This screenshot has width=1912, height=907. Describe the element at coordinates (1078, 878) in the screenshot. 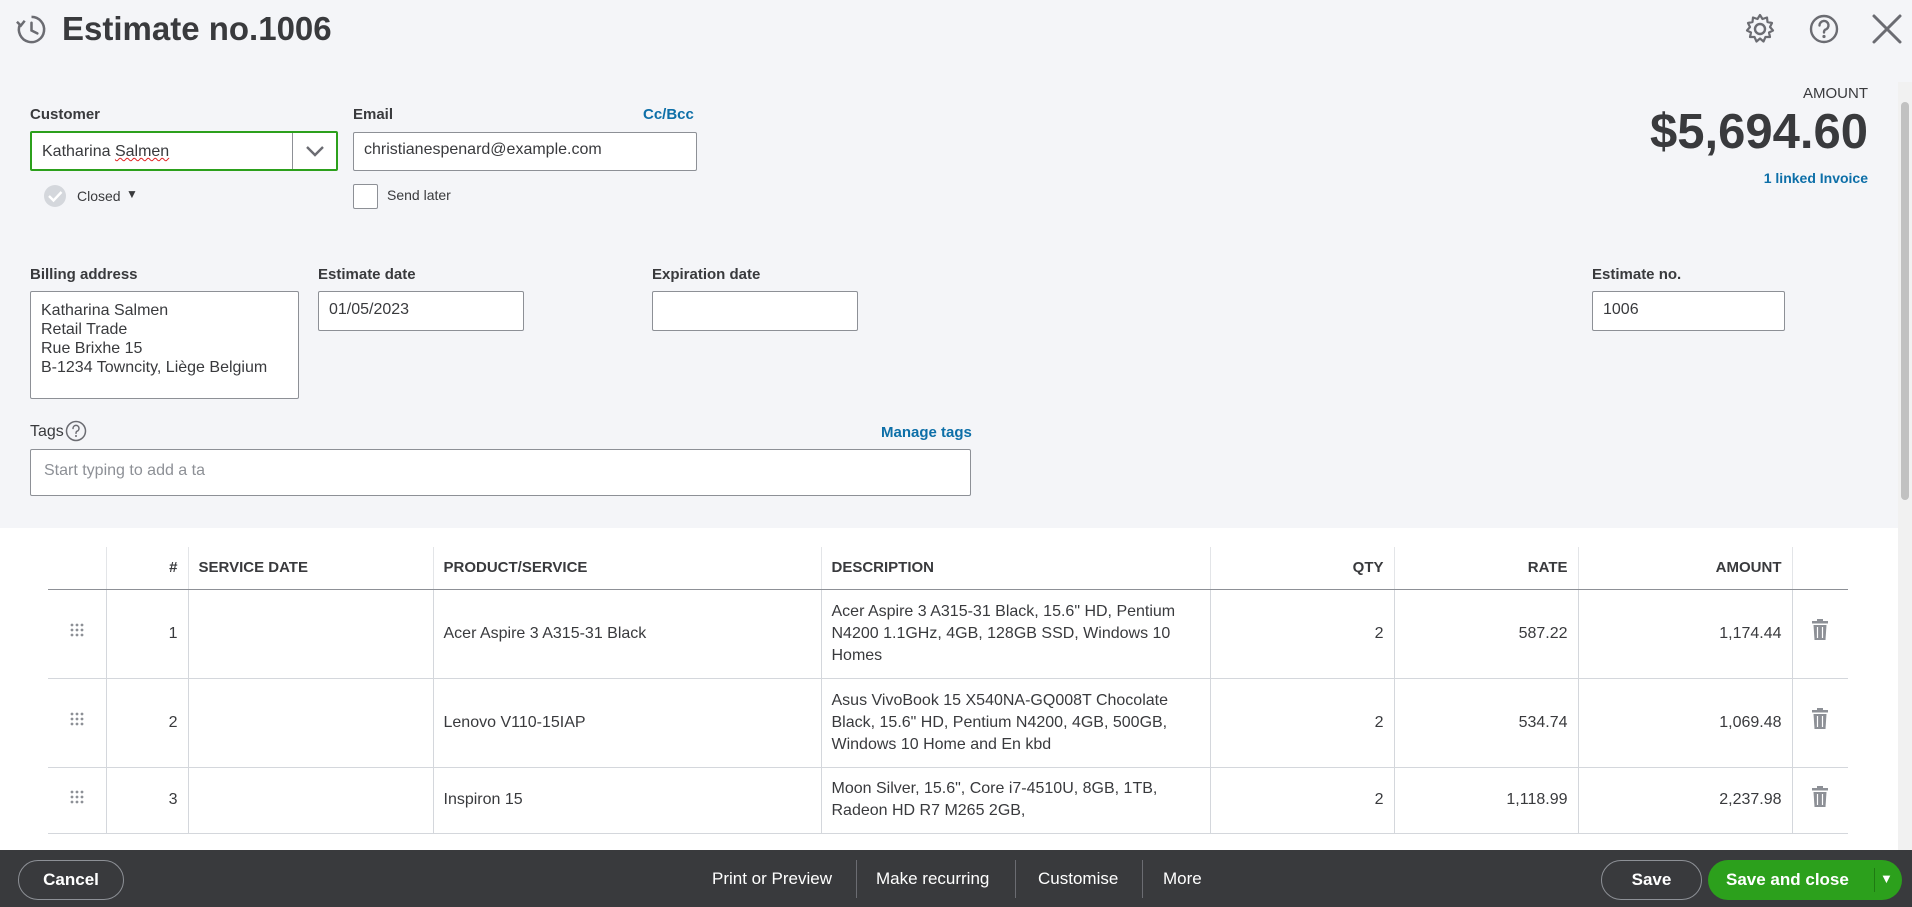

I see `customise-button: Customise` at that location.